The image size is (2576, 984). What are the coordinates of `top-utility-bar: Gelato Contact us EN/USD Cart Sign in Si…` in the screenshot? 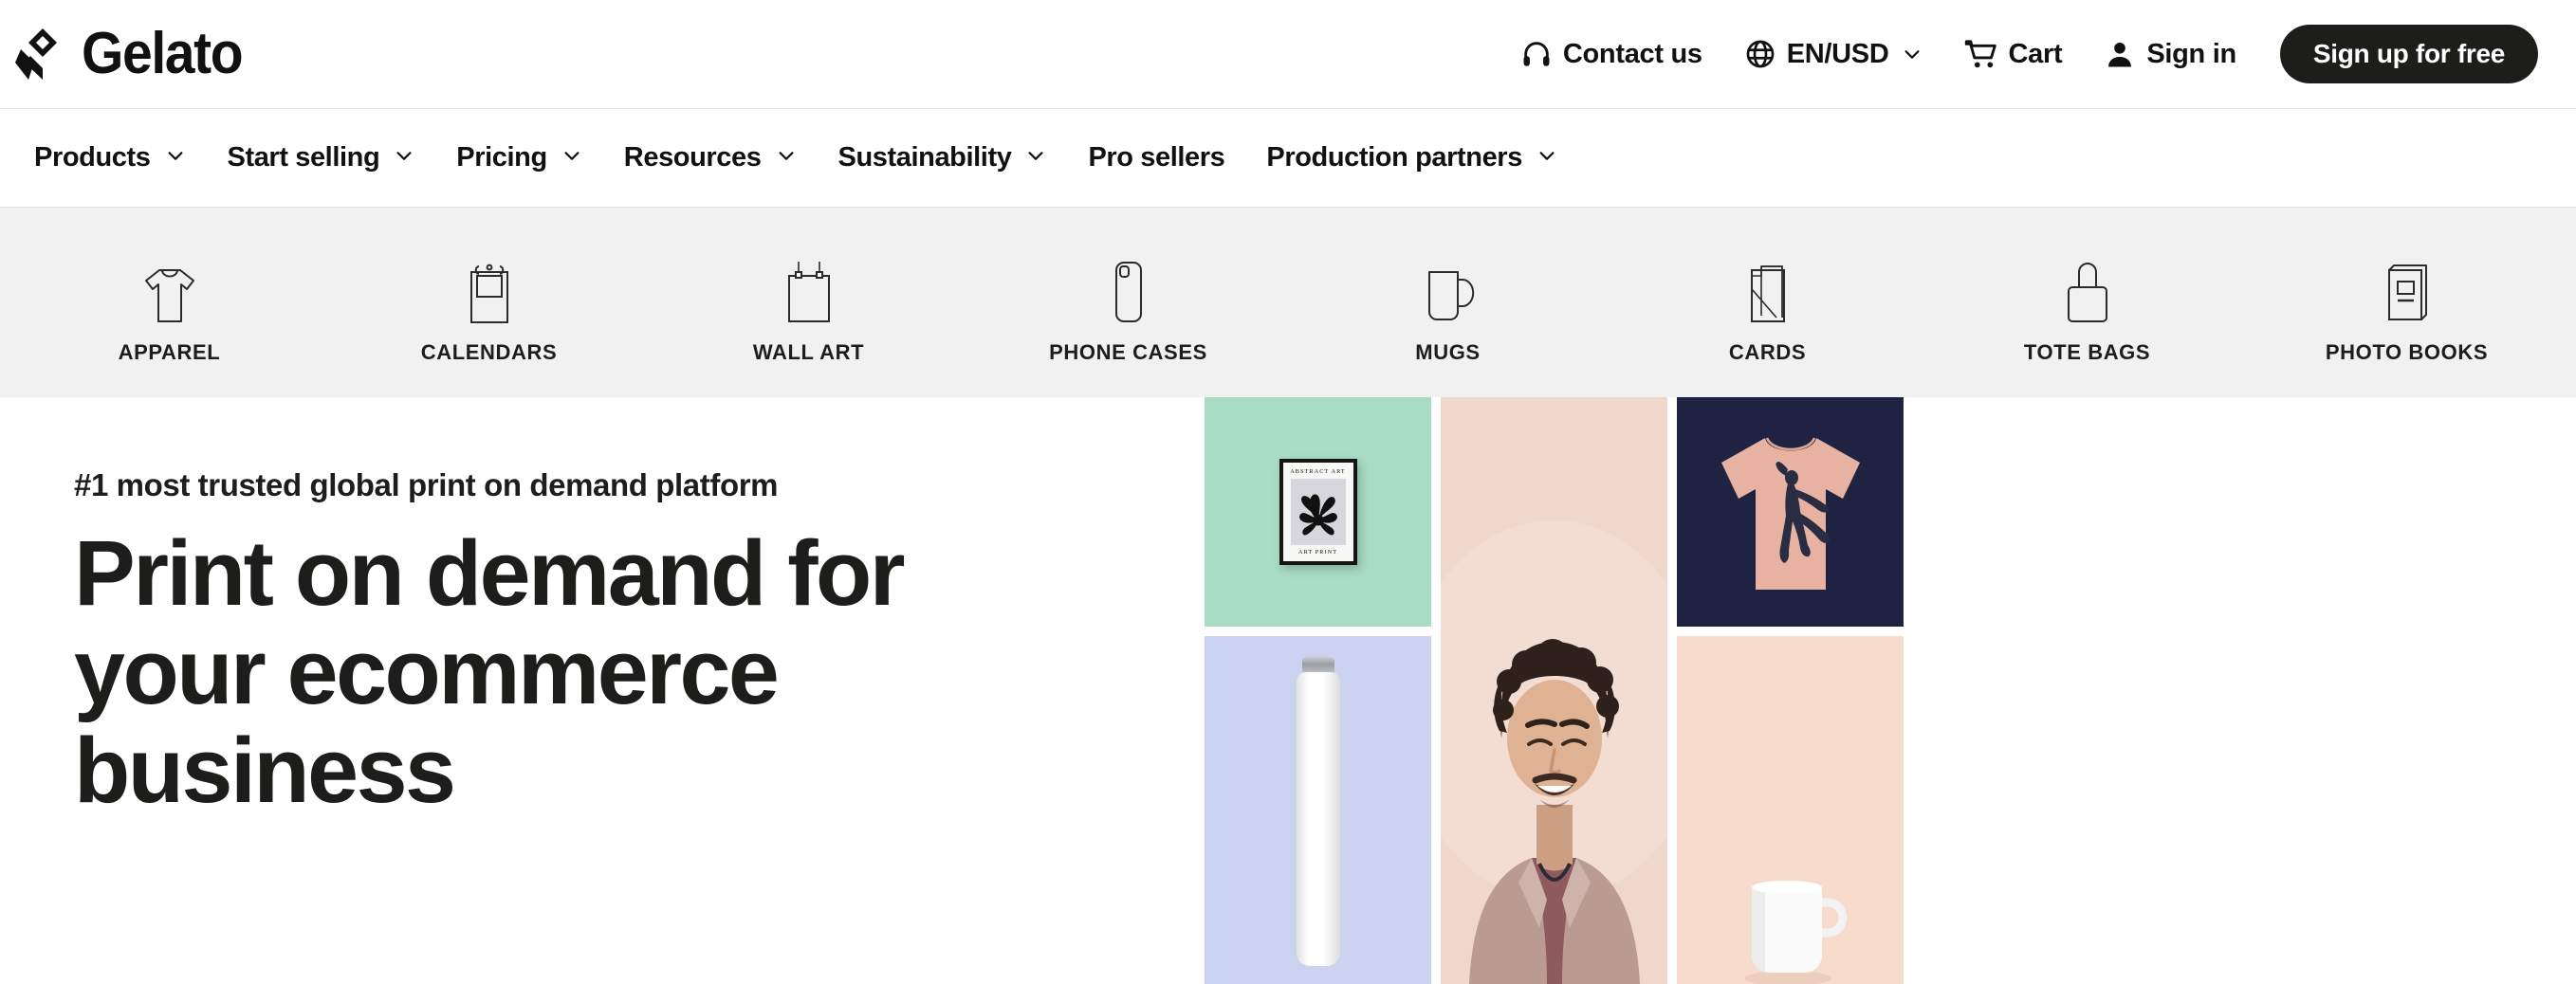 It's located at (1288, 54).